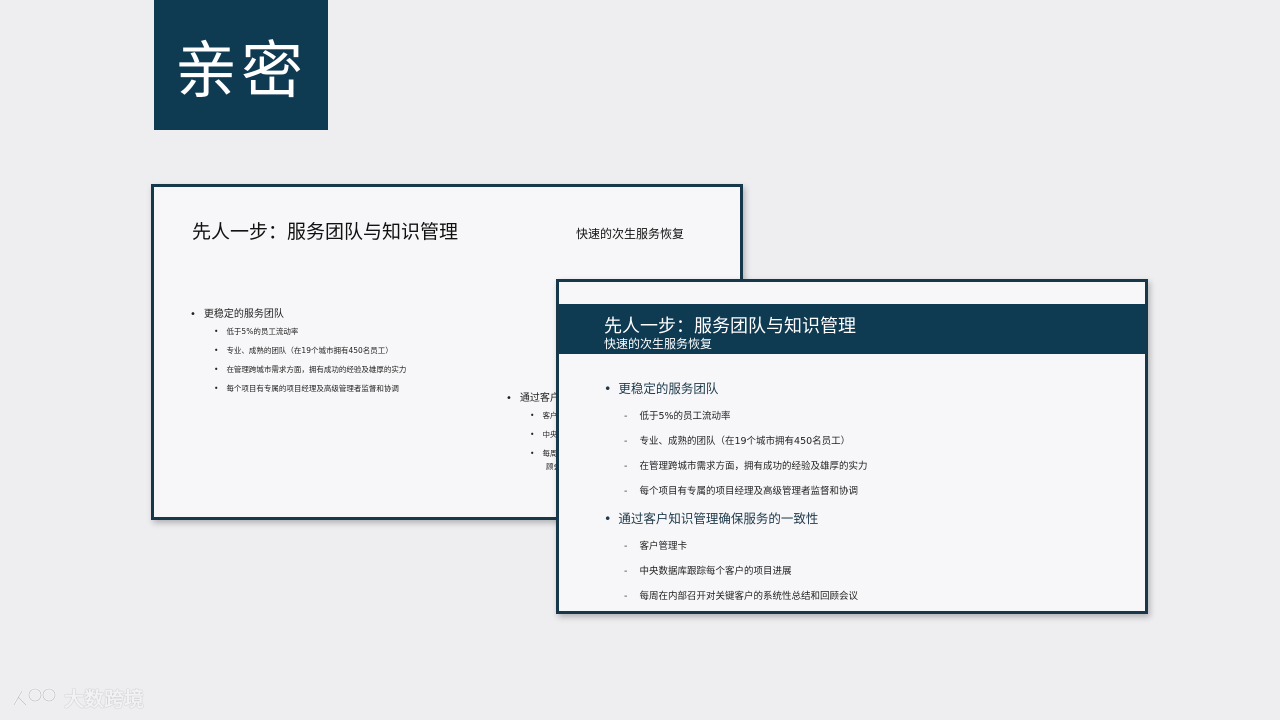 Image resolution: width=1280 pixels, height=720 pixels. What do you see at coordinates (367, 388) in the screenshot?
I see `slide-back-list-item: 每个项目有专属的项目经理及高级管理者监督和协调` at bounding box center [367, 388].